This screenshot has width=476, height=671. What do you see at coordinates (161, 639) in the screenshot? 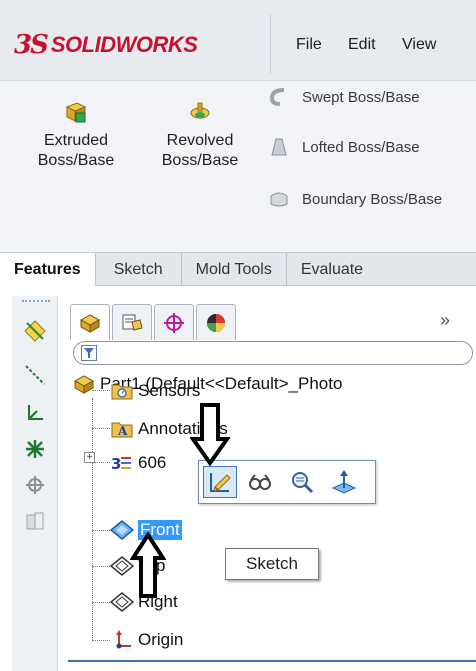
I see `origin-label: Origin` at bounding box center [161, 639].